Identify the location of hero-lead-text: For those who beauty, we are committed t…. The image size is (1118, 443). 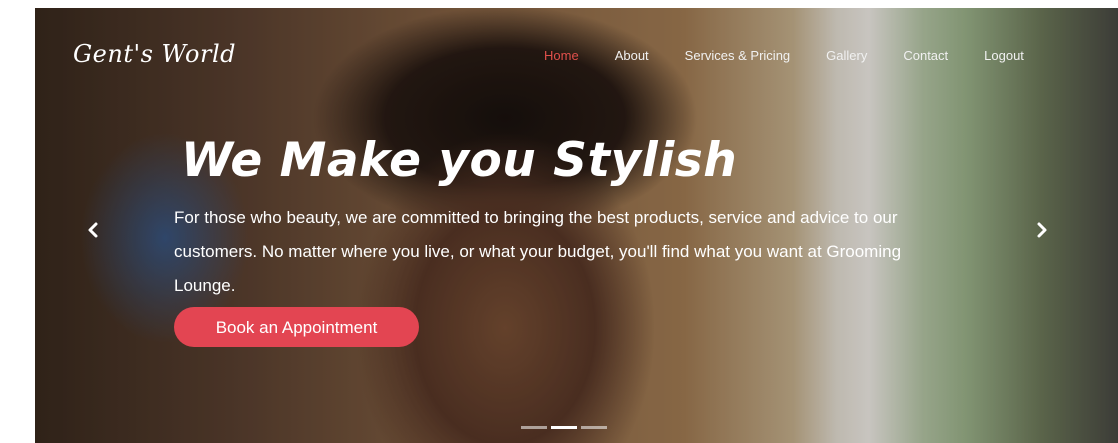
(538, 251).